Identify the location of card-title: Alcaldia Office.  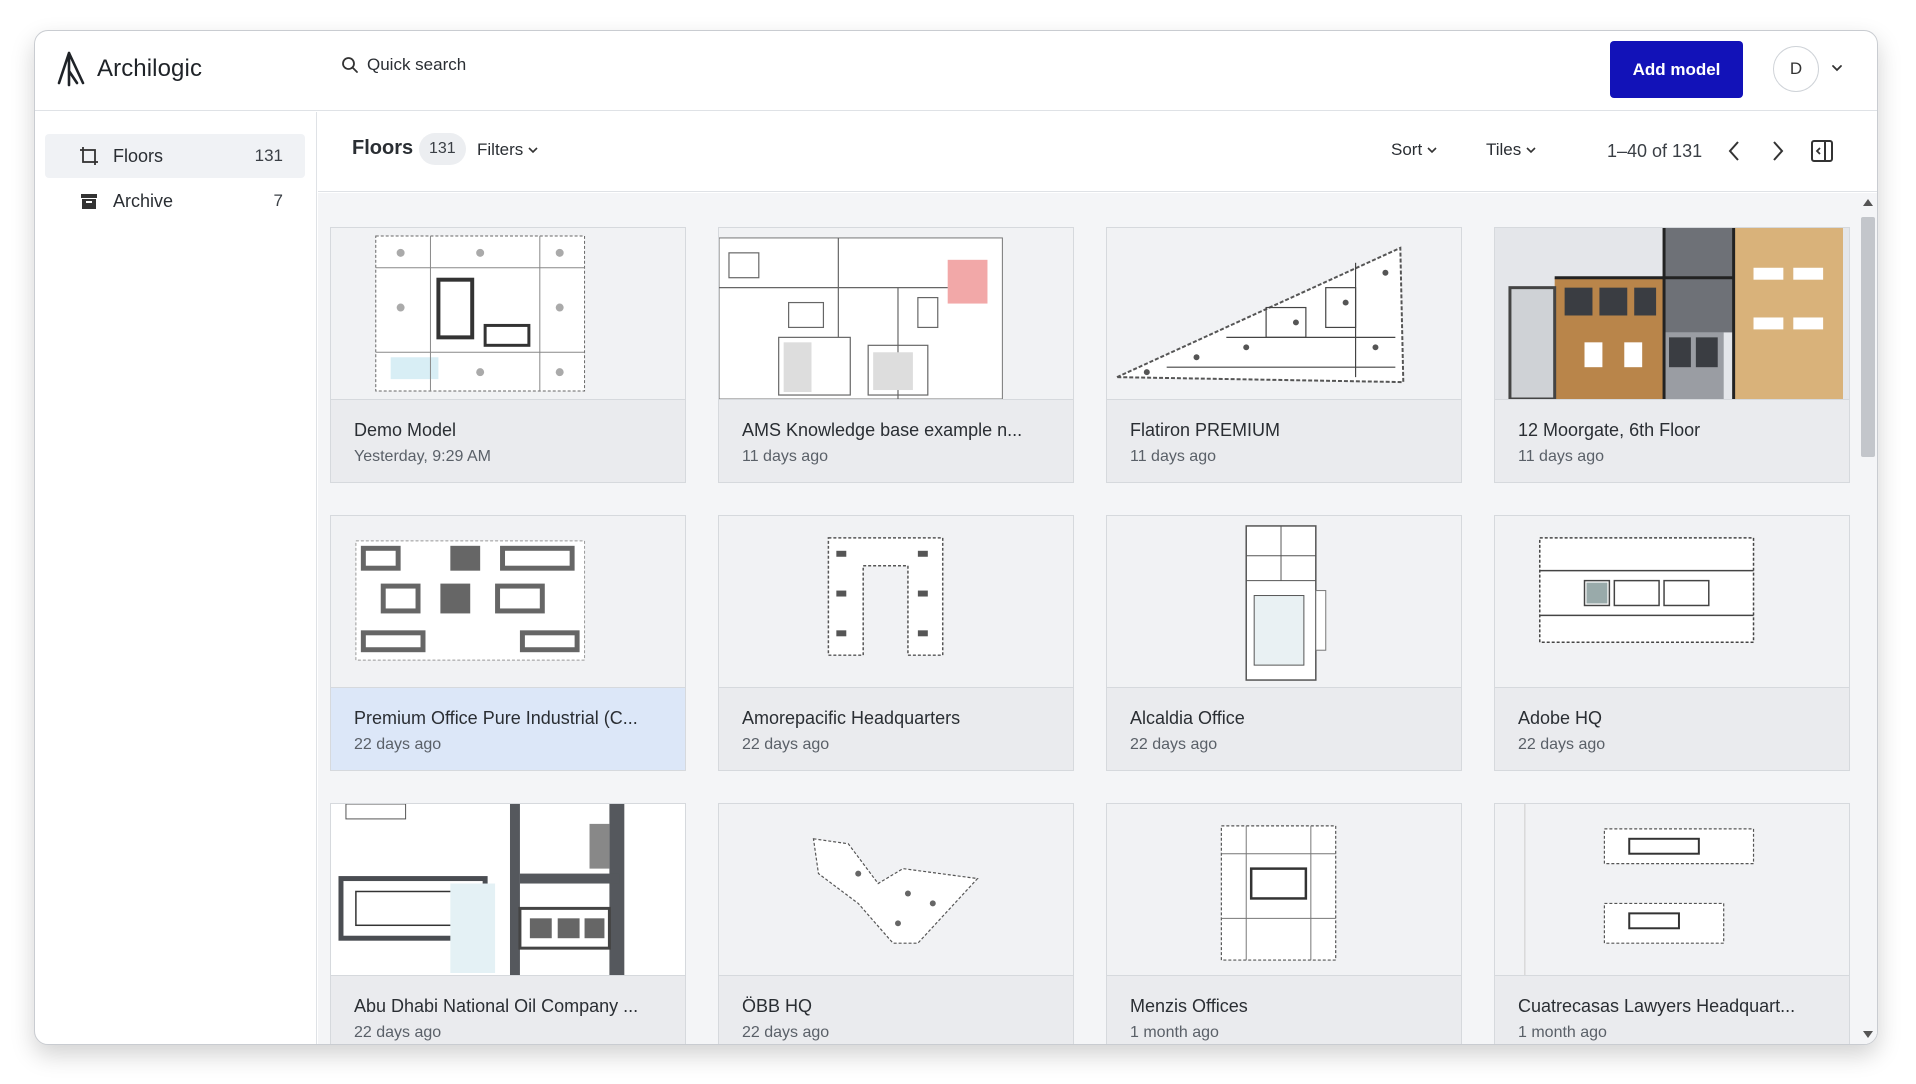
(1187, 718).